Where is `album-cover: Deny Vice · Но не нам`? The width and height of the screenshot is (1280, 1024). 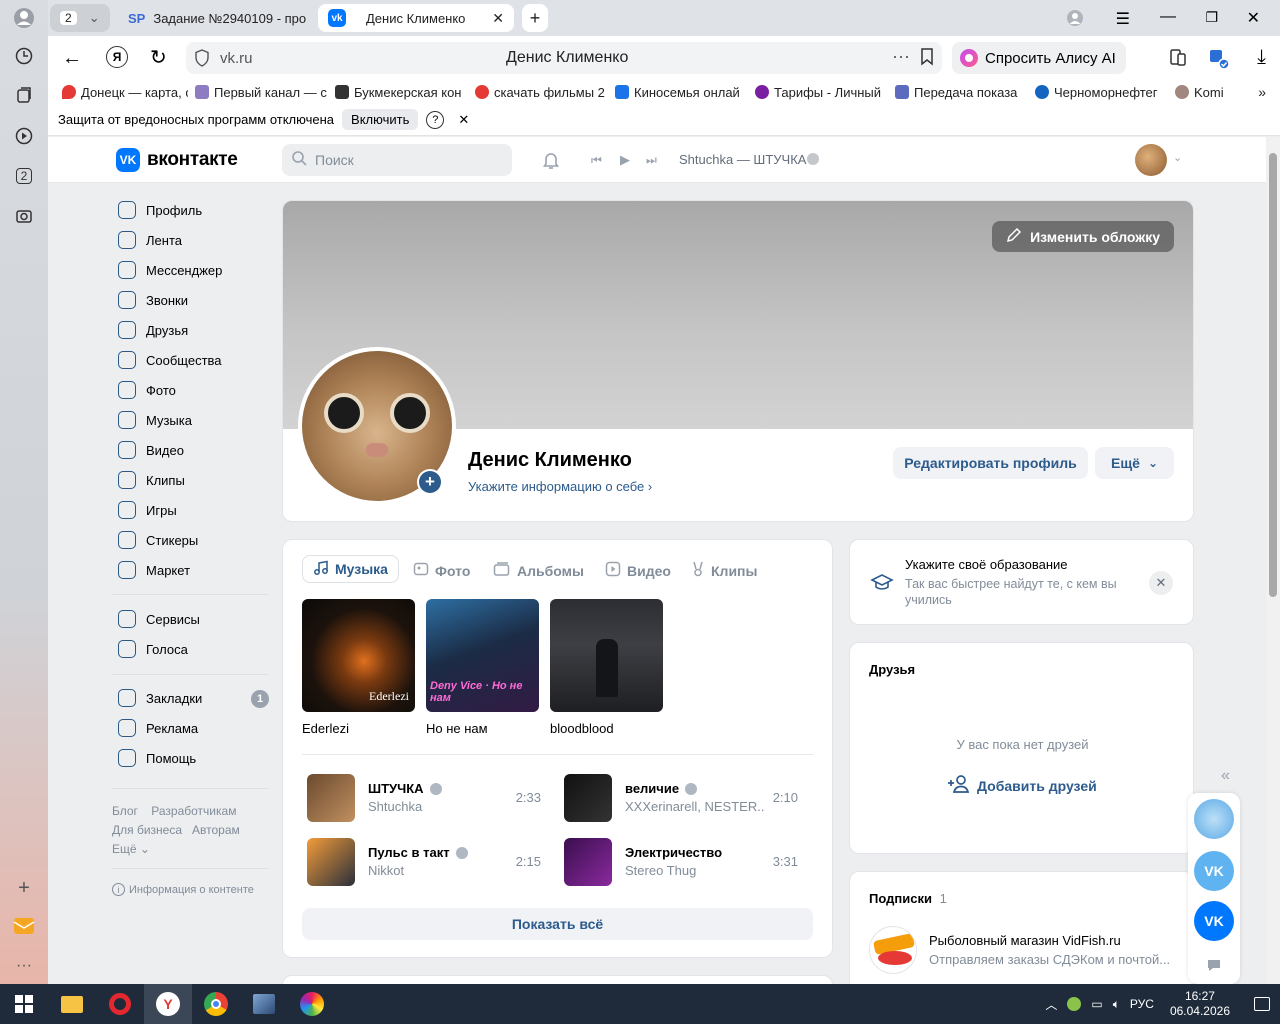 album-cover: Deny Vice · Но не нам is located at coordinates (482, 655).